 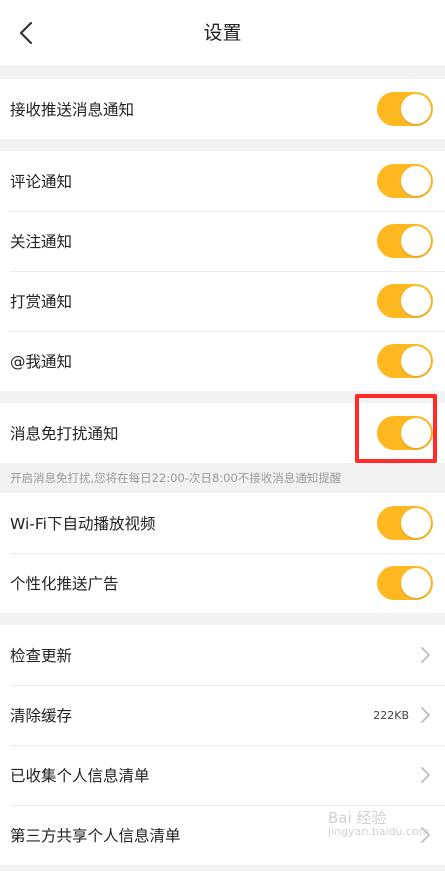 I want to click on setting-label: Wi-Fi下自动播放视频, so click(x=83, y=524).